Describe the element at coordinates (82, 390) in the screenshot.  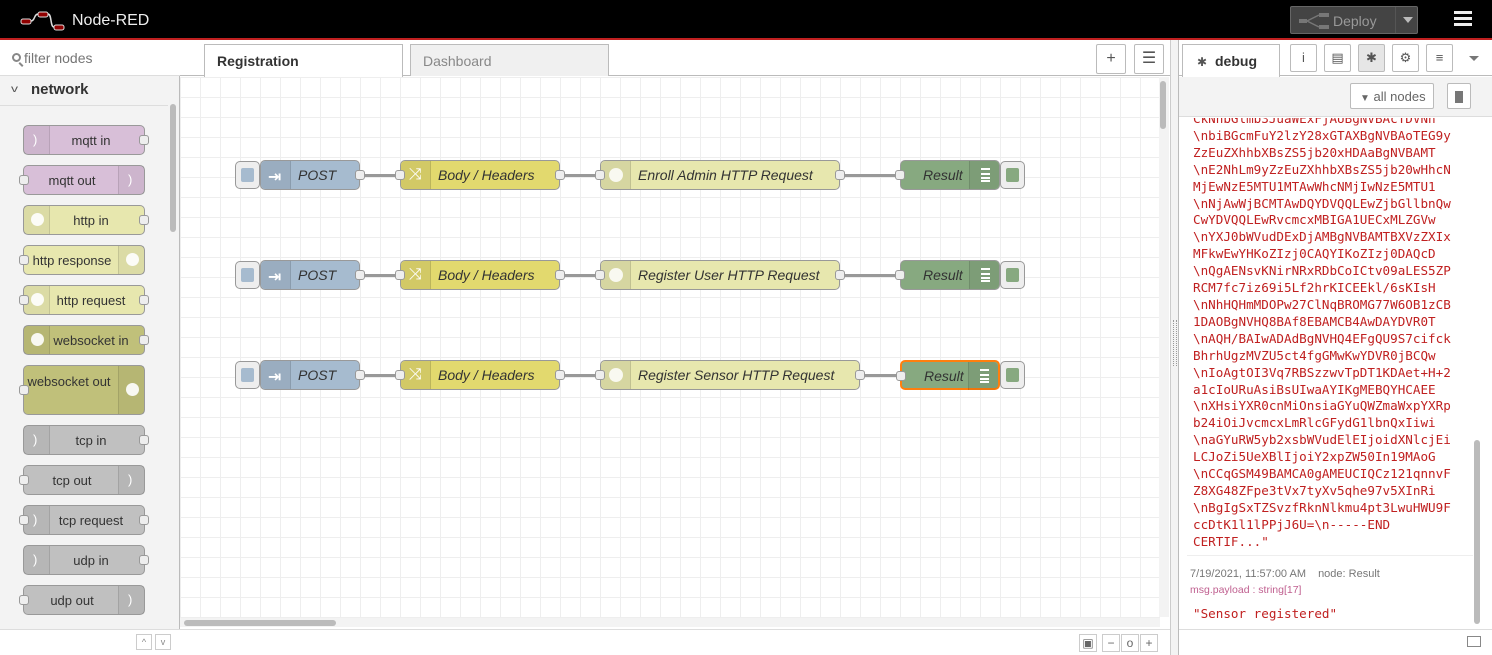
I see `palette-node-websocket-out: websocket out` at that location.